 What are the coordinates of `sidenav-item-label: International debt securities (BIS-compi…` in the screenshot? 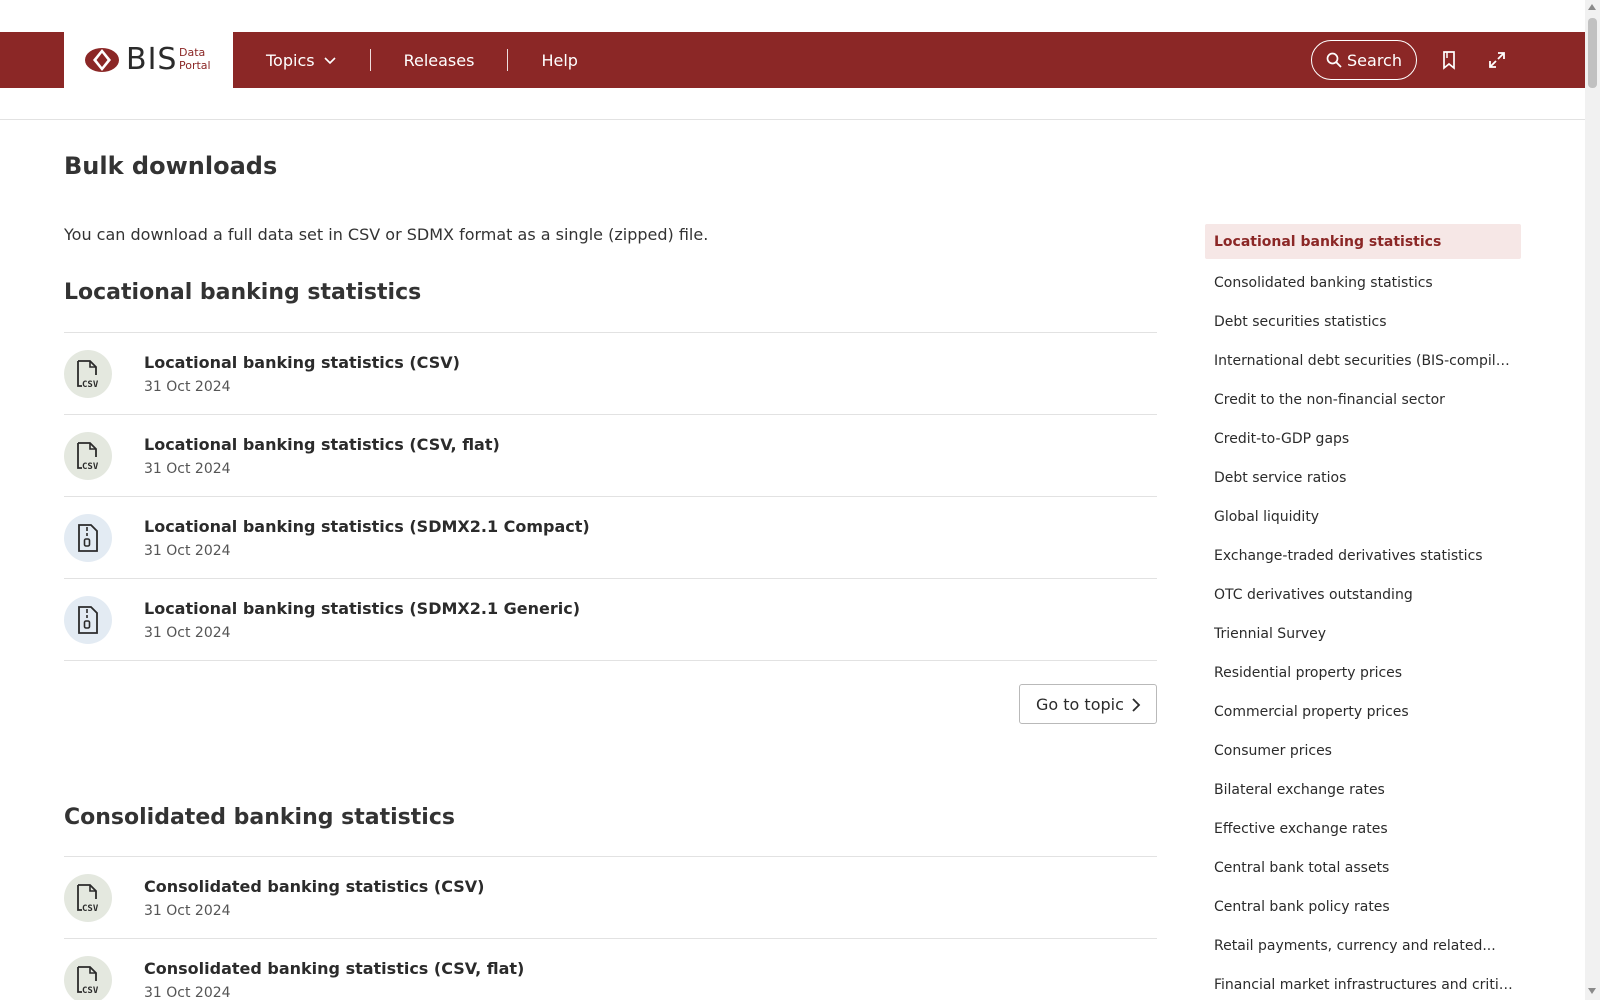 It's located at (1364, 360).